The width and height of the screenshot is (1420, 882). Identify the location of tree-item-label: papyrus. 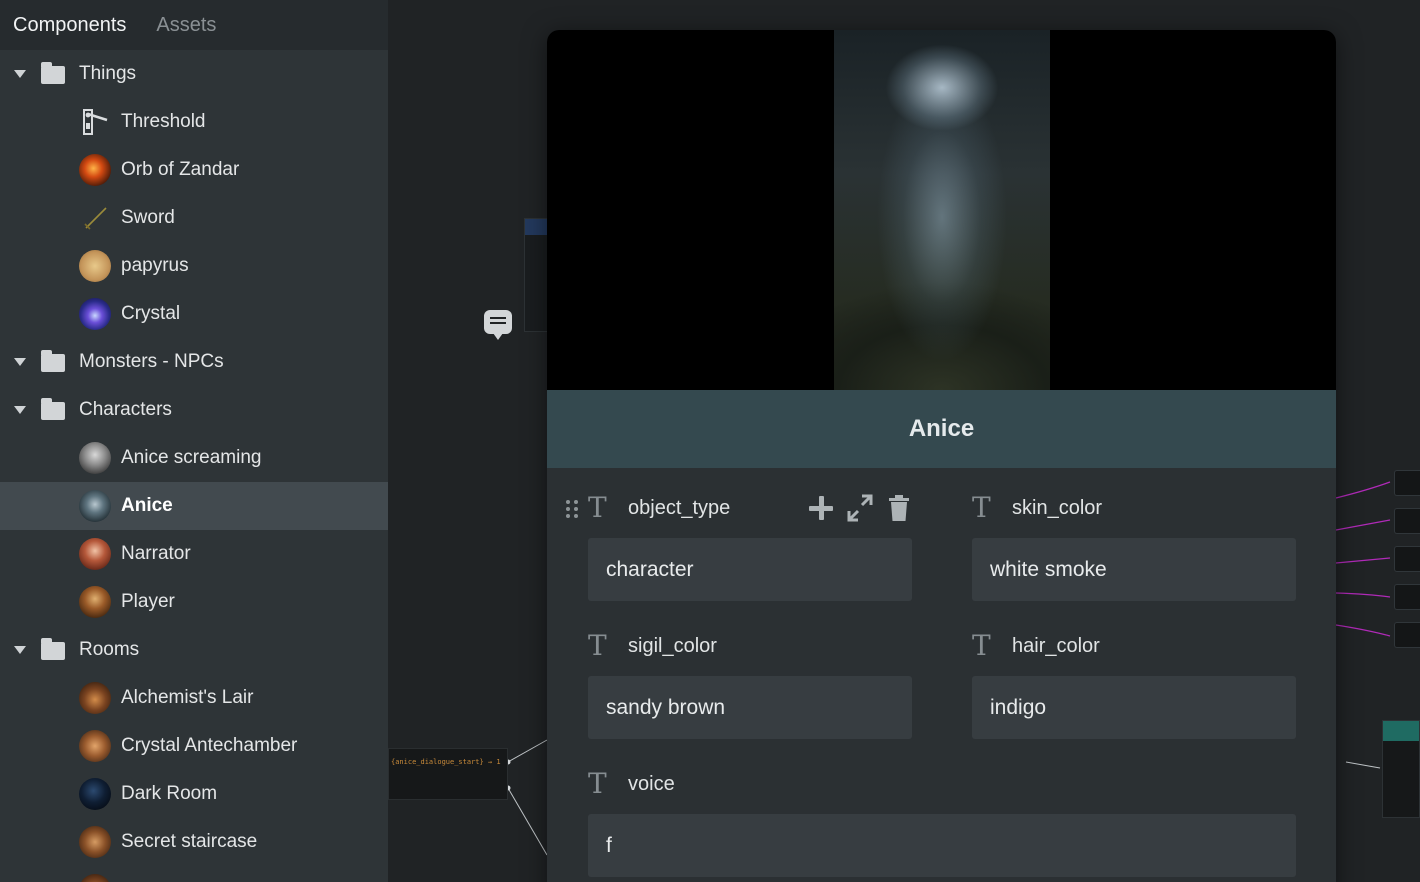
(155, 265).